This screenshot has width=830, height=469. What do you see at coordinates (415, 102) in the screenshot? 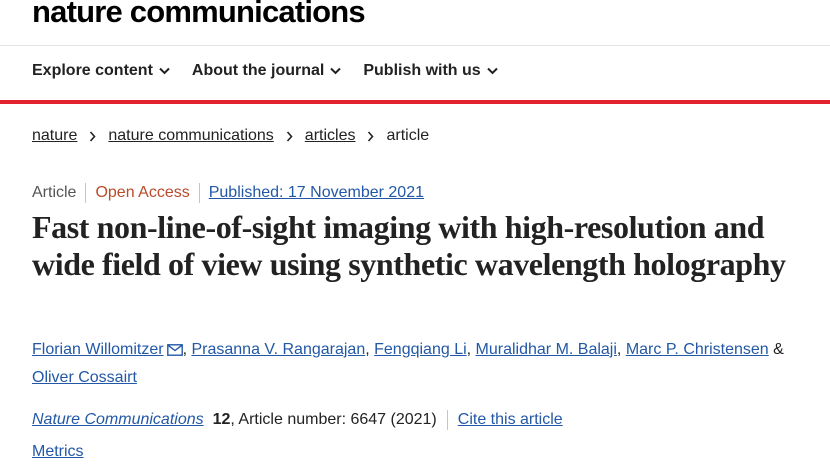
I see `nav-accent-bar` at bounding box center [415, 102].